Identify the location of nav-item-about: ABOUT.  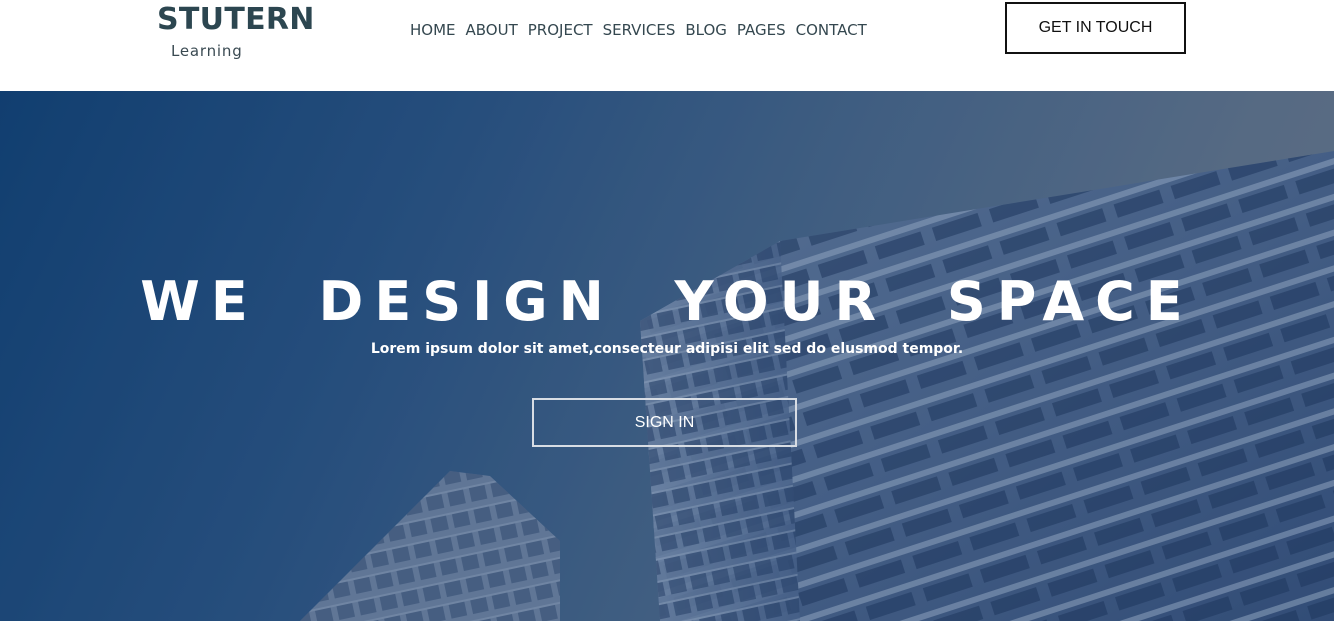
(492, 30).